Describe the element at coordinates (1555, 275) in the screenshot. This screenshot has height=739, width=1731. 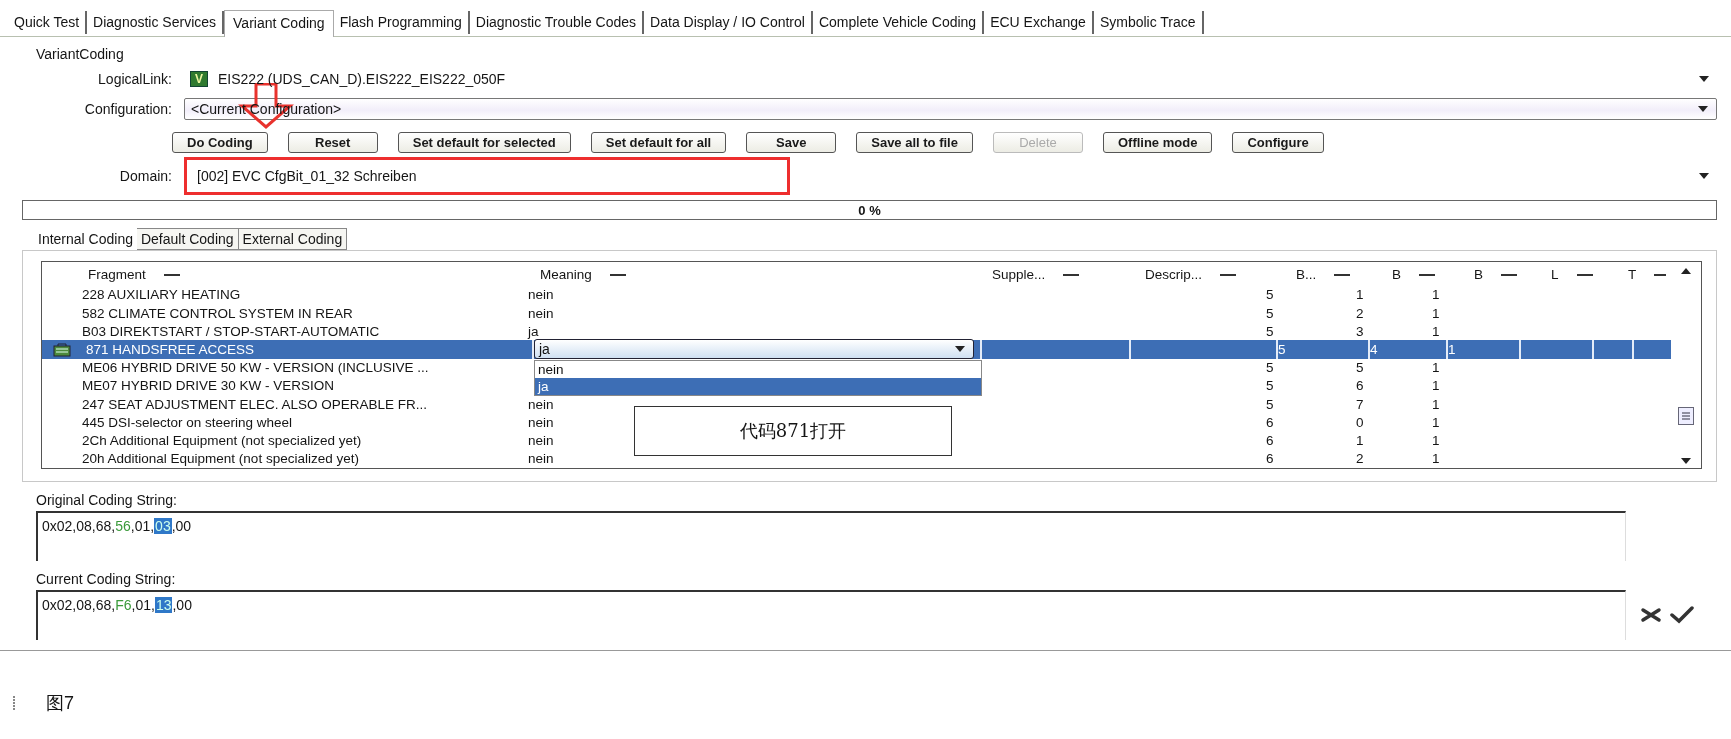
I see `column-header: L` at that location.